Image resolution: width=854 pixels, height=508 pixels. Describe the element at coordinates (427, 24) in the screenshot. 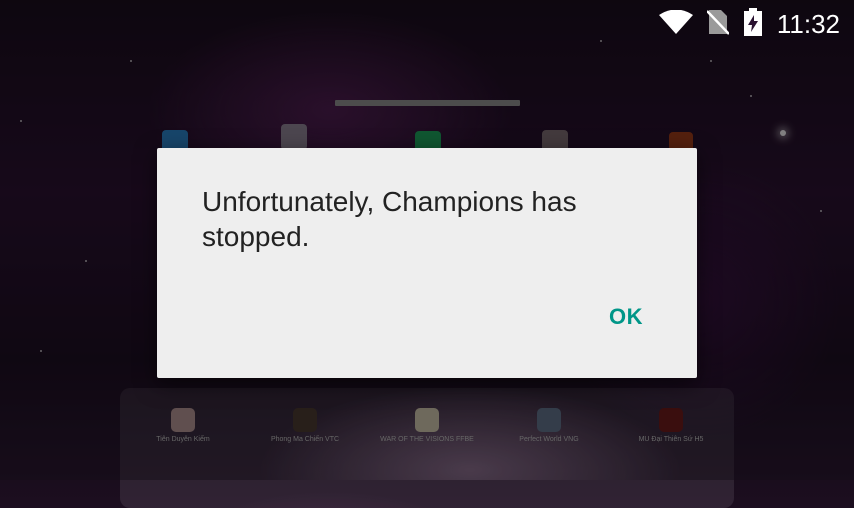

I see `status-bar: 11:32` at that location.